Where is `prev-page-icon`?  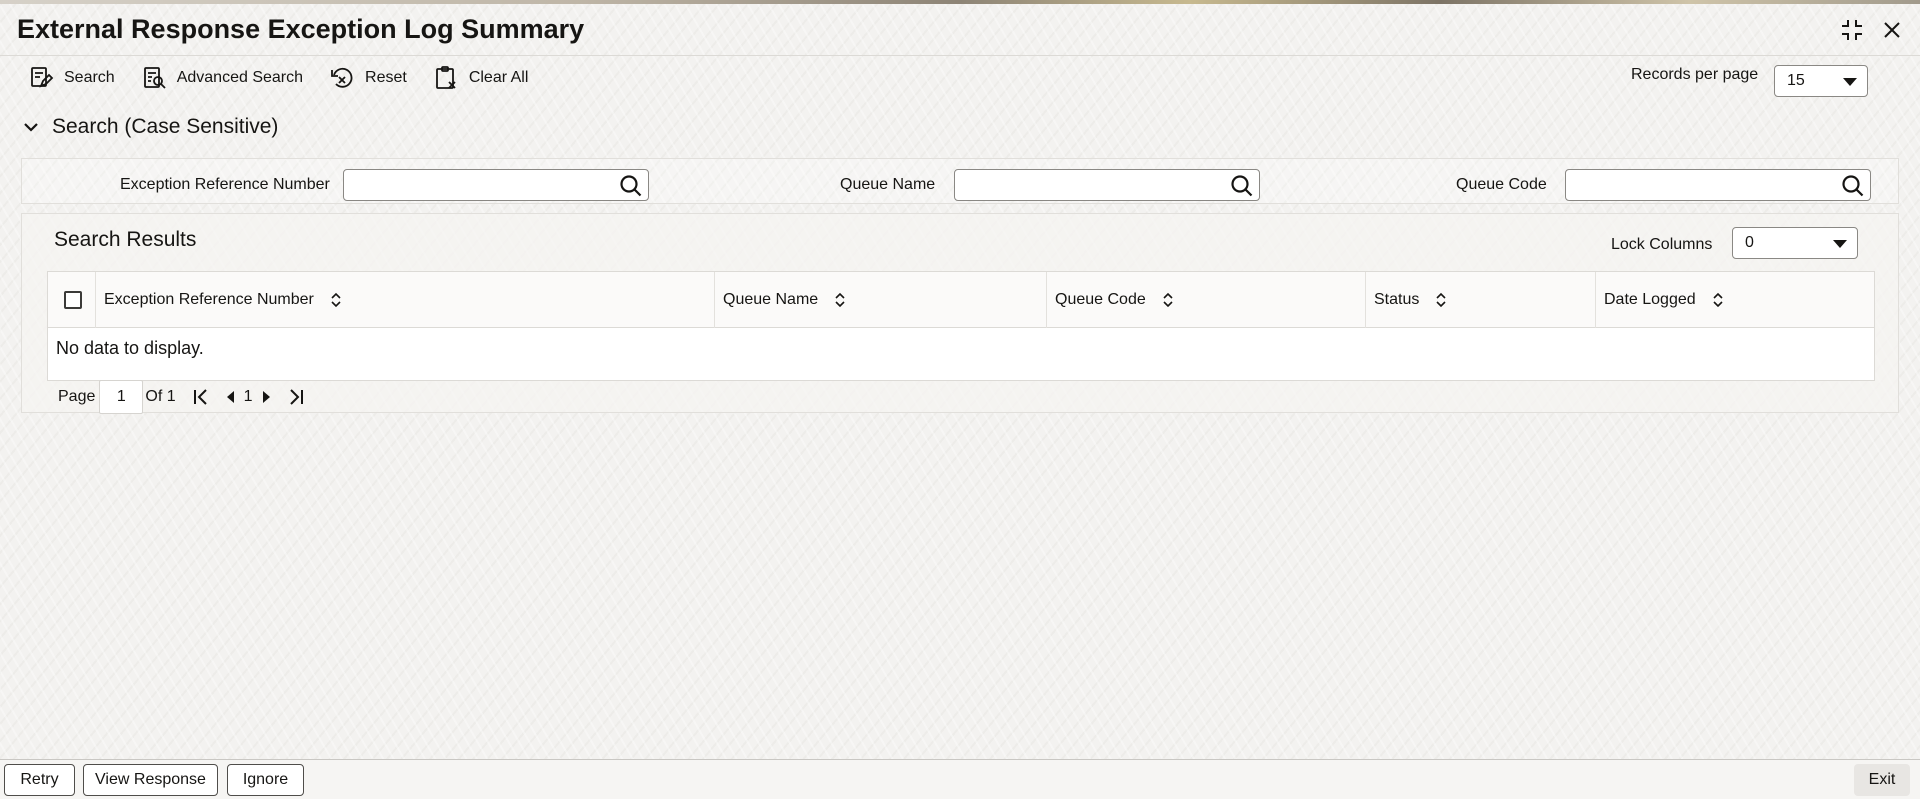 prev-page-icon is located at coordinates (231, 397).